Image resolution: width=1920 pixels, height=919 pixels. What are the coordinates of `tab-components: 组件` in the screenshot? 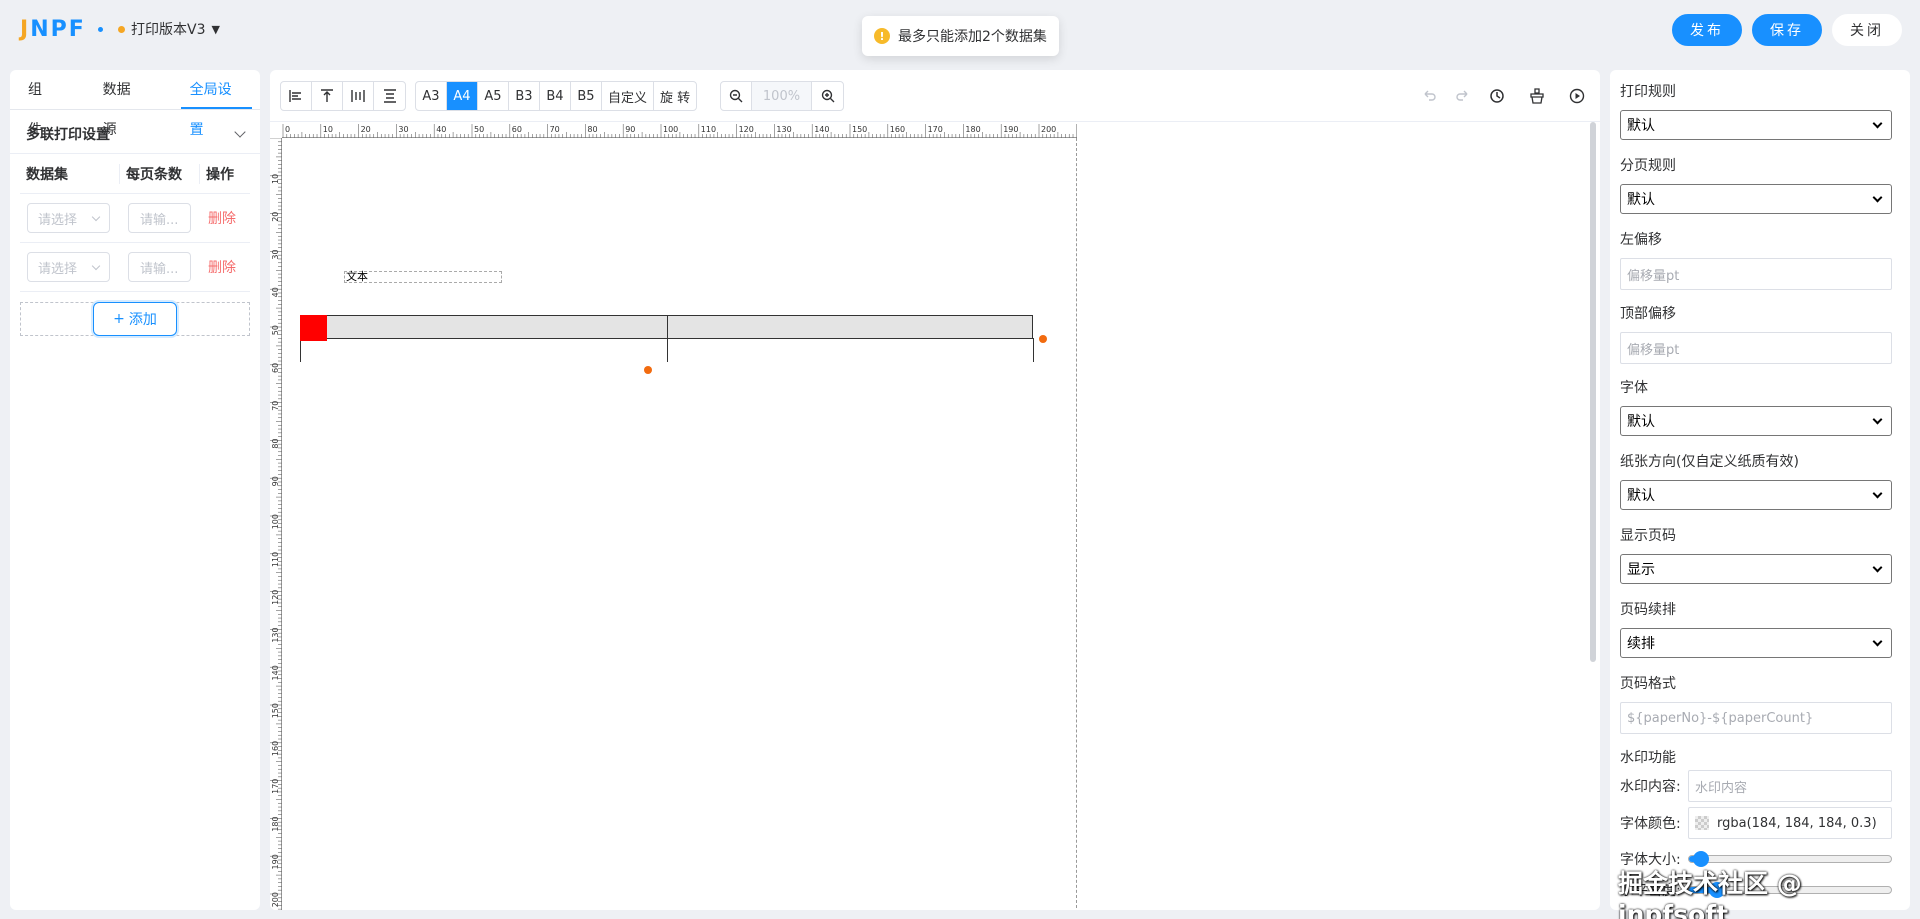 It's located at (41, 104).